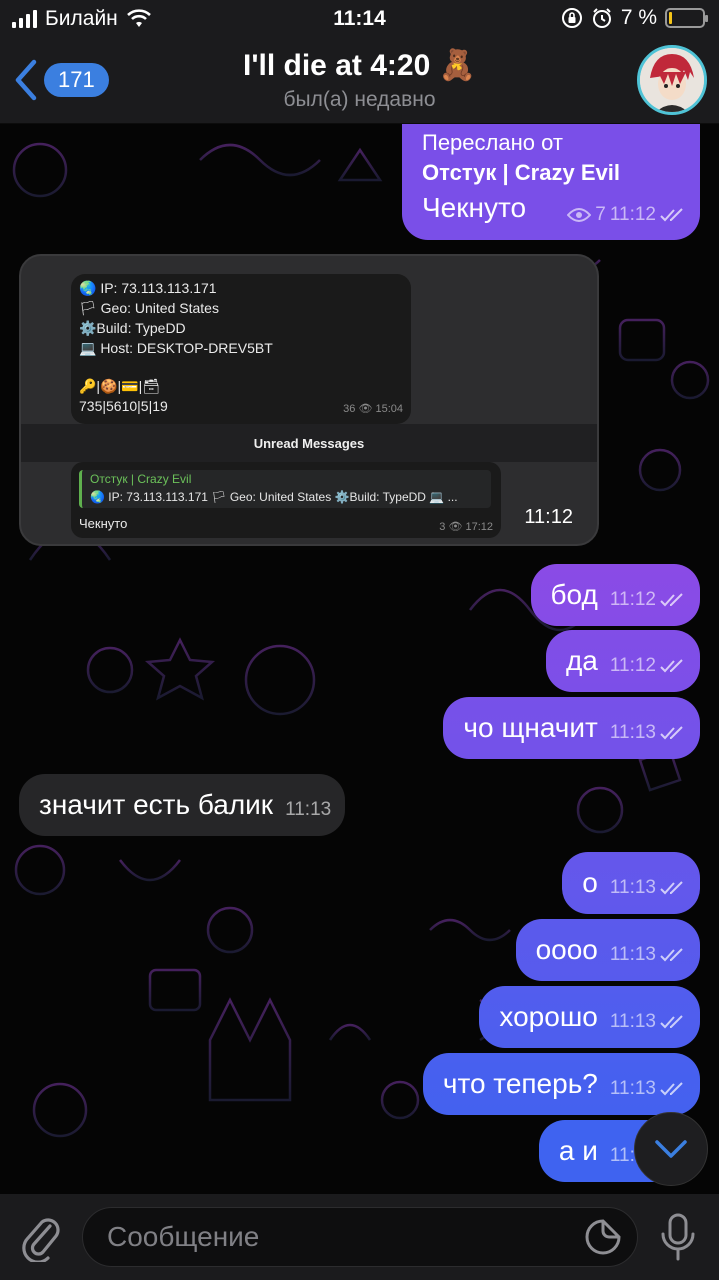 The width and height of the screenshot is (719, 1280). What do you see at coordinates (520, 1083) in the screenshot?
I see `message-text: что теперь?` at bounding box center [520, 1083].